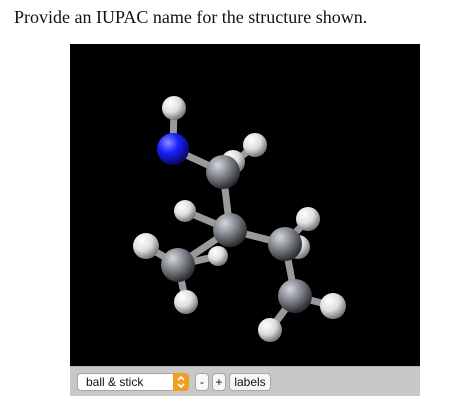 The height and width of the screenshot is (414, 474). I want to click on nitrogen-atom-n1, so click(173, 149).